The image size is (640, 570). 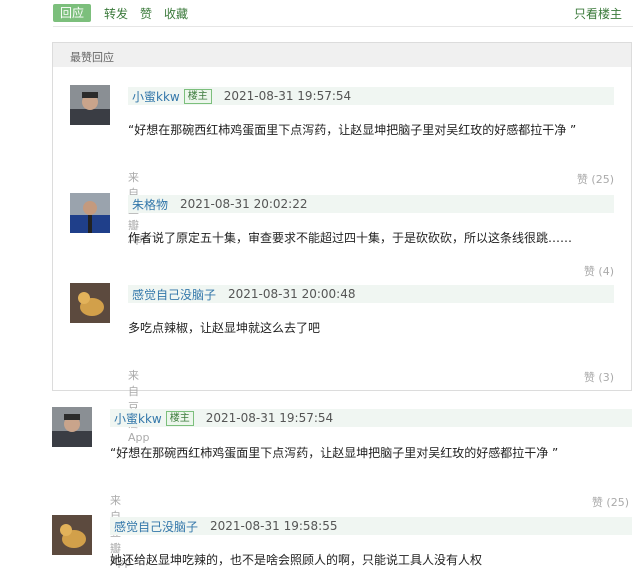 What do you see at coordinates (139, 406) in the screenshot?
I see `comment-source: 来自 豆瓣App` at bounding box center [139, 406].